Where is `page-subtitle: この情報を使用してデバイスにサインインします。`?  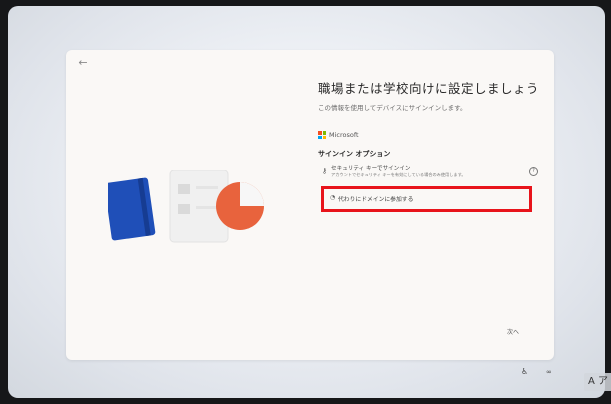
page-subtitle: この情報を使用してデバイスにサインインします。 is located at coordinates (392, 108).